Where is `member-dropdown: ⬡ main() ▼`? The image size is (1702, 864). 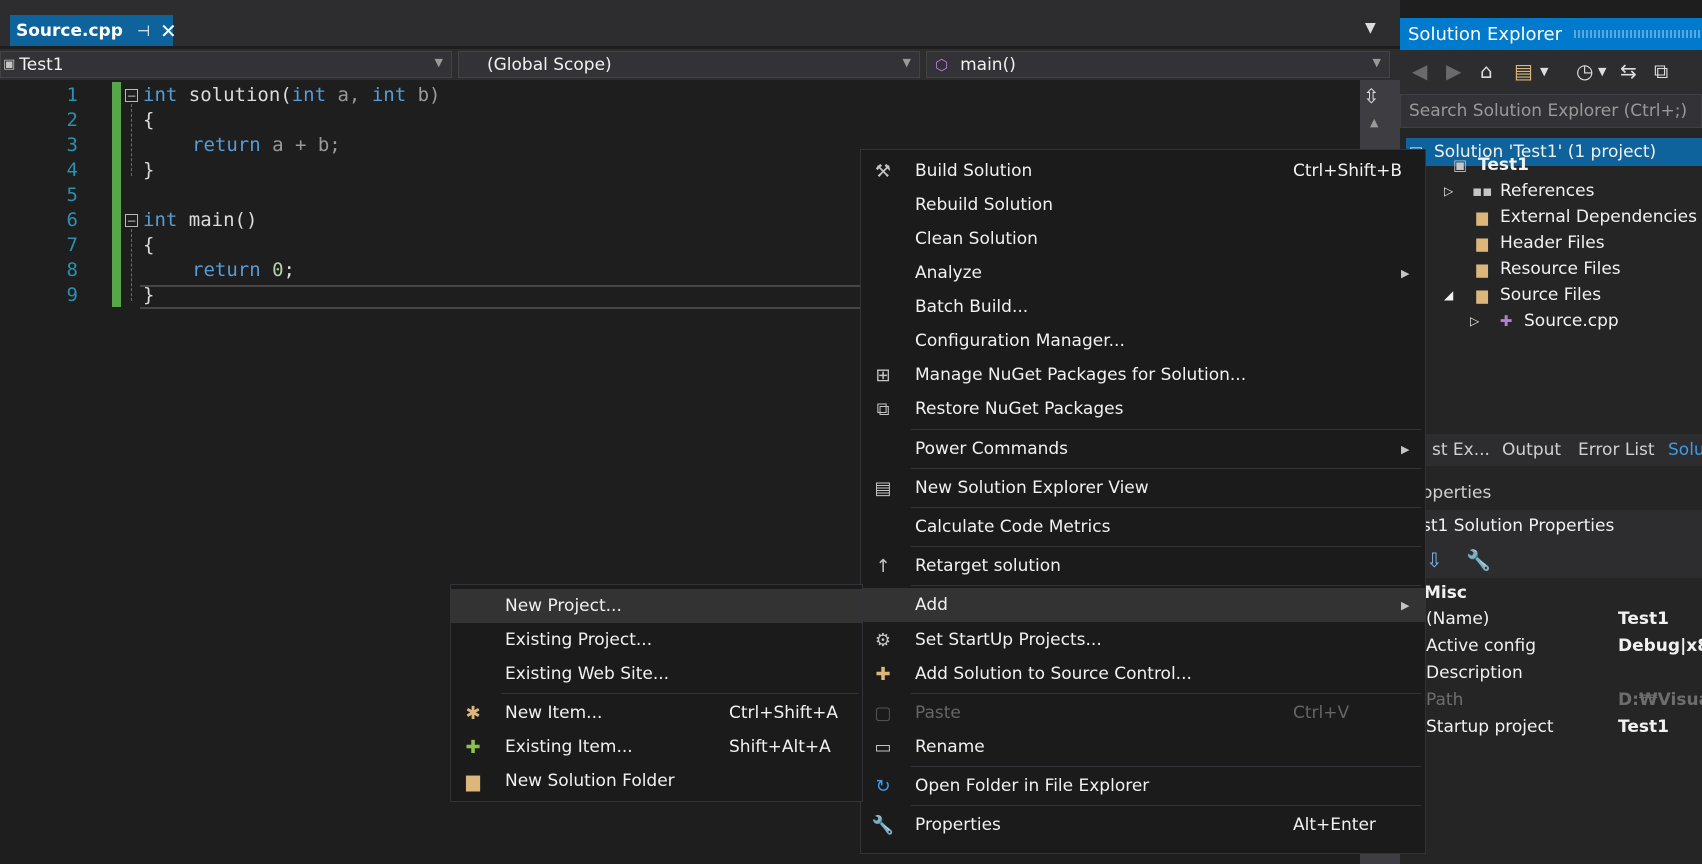
member-dropdown: ⬡ main() ▼ is located at coordinates (1158, 64).